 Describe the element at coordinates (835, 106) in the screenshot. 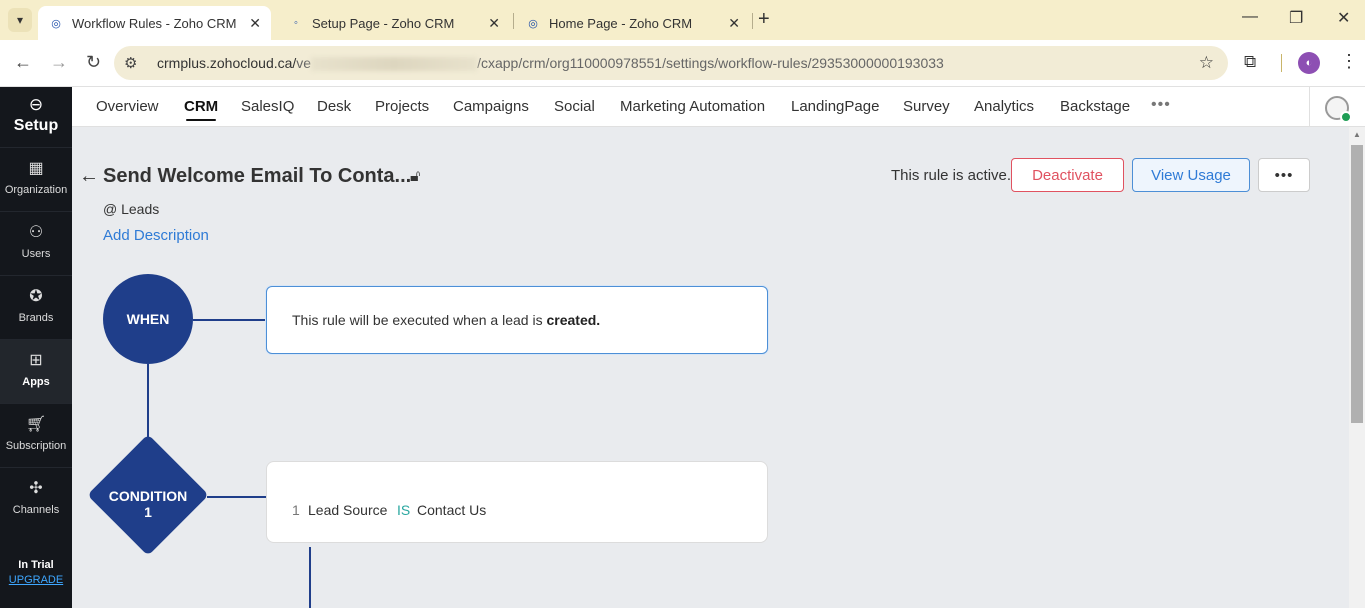

I see `nav-landingpage: LandingPage` at that location.